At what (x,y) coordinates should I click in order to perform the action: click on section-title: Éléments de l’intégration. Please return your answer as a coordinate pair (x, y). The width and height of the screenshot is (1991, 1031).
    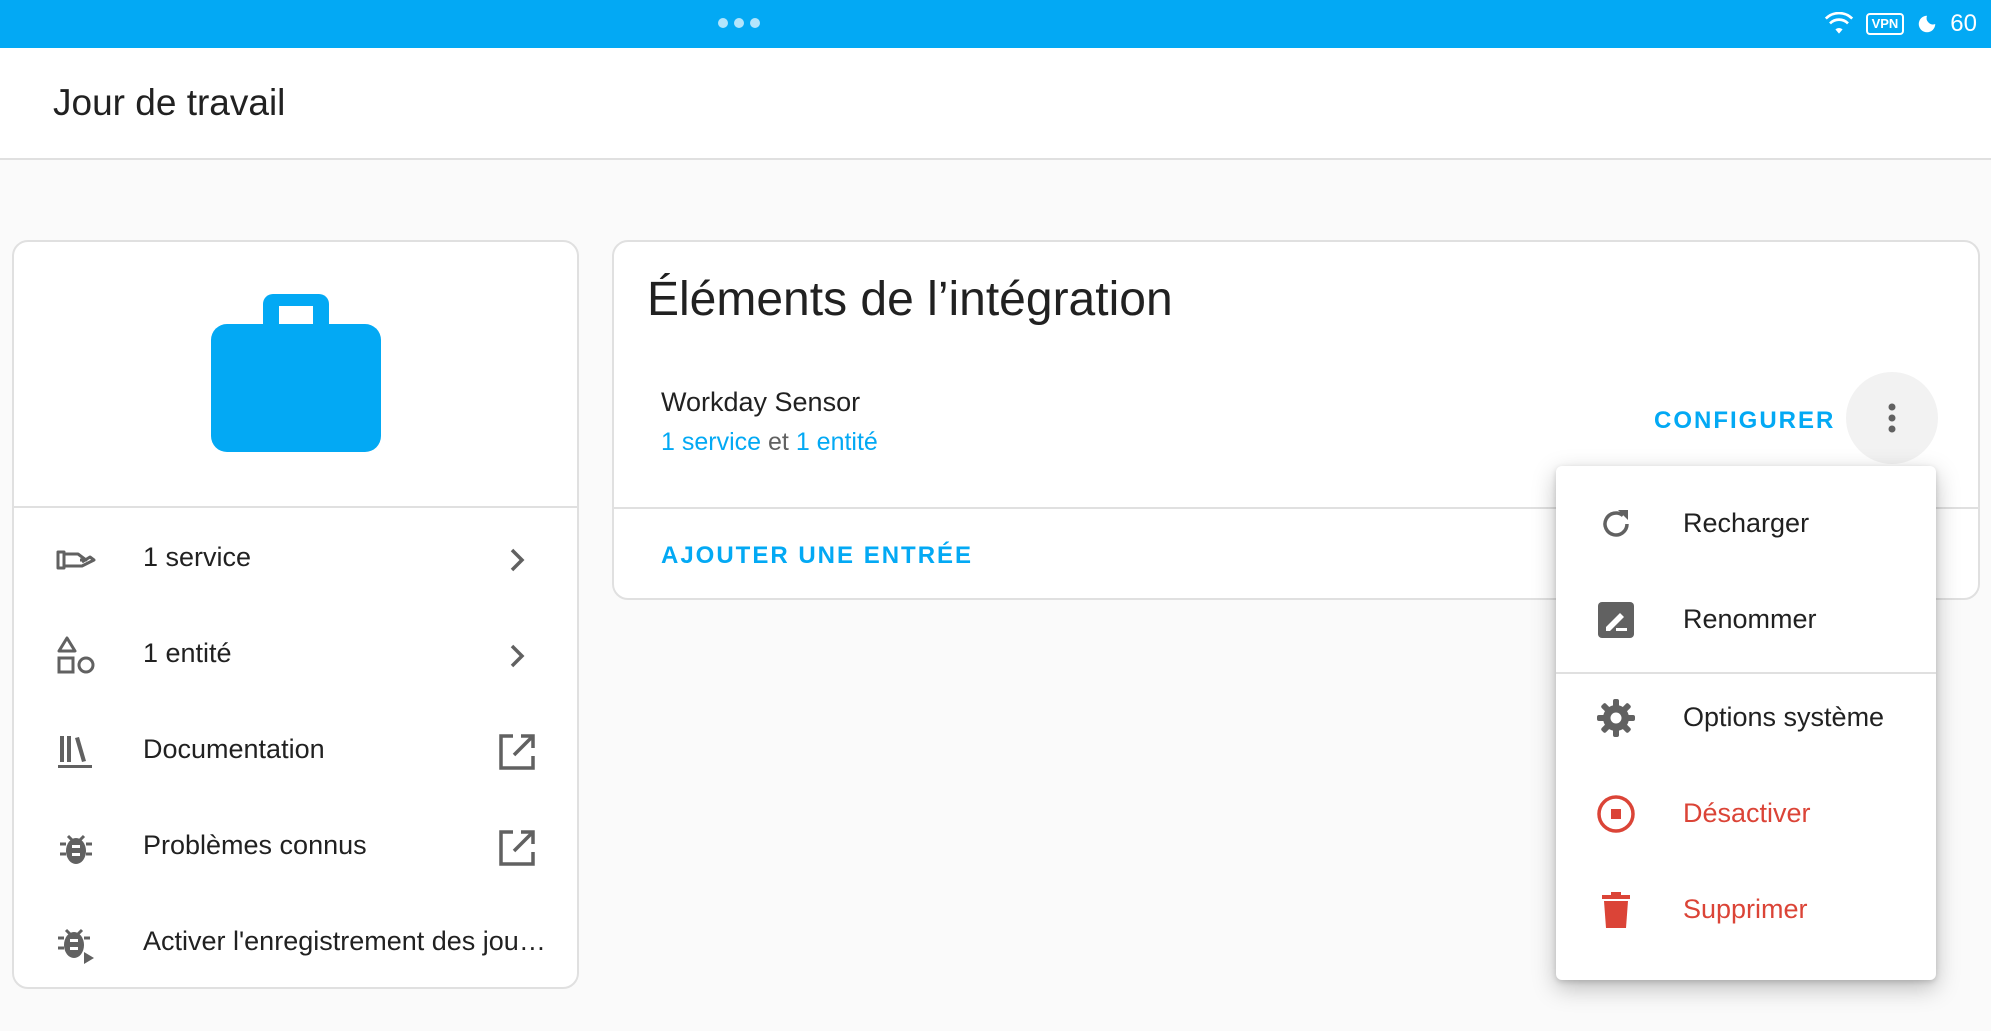
    Looking at the image, I should click on (910, 299).